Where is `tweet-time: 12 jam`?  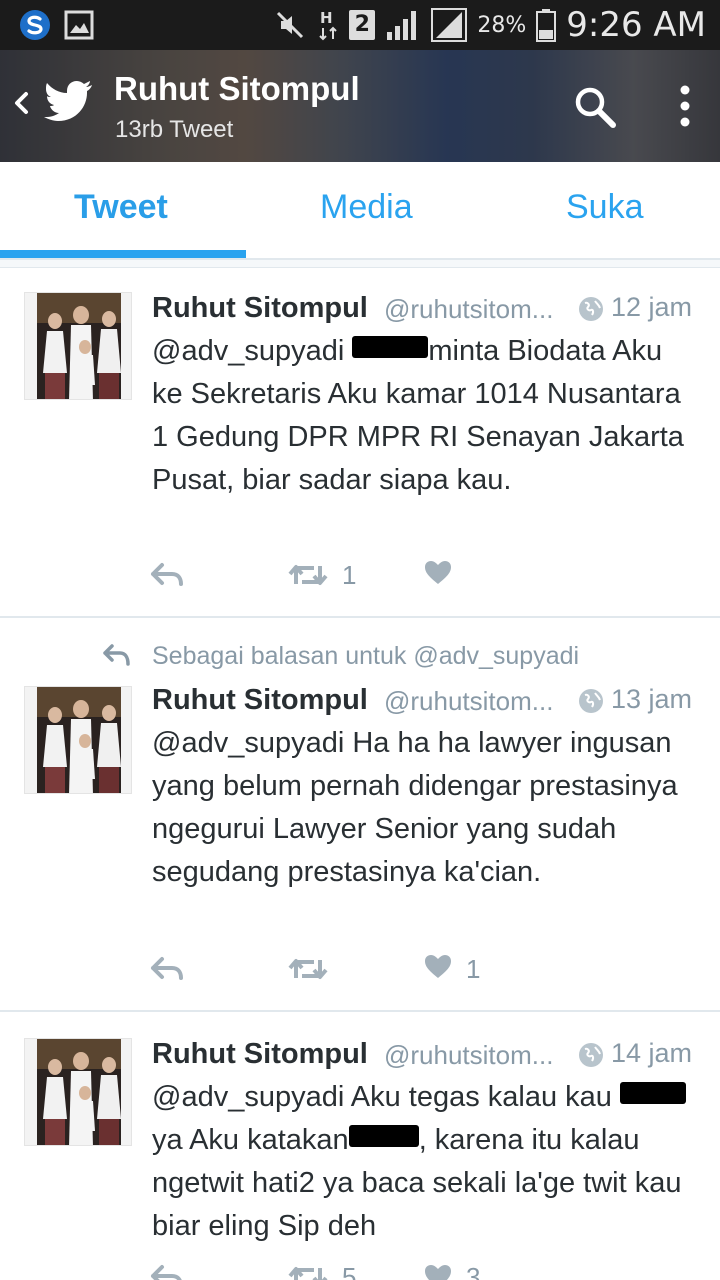 tweet-time: 12 jam is located at coordinates (652, 307).